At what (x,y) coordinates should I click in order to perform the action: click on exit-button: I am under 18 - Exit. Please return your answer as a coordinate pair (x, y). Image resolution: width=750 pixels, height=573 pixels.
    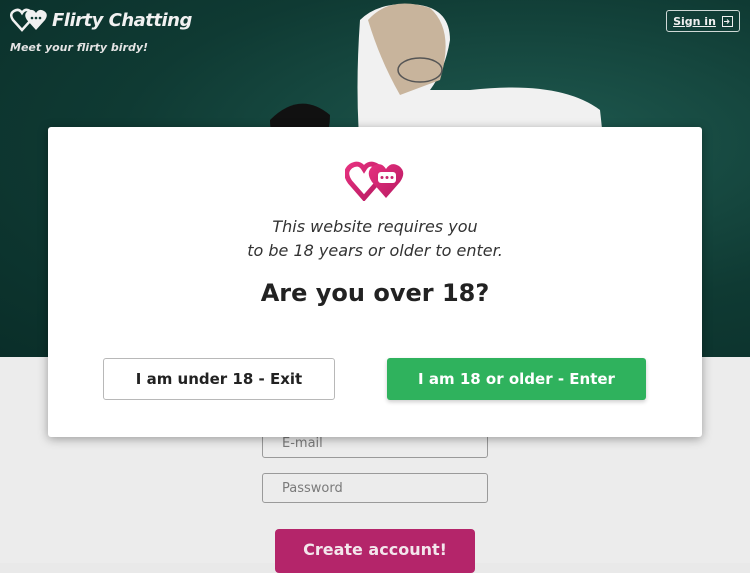
    Looking at the image, I should click on (219, 379).